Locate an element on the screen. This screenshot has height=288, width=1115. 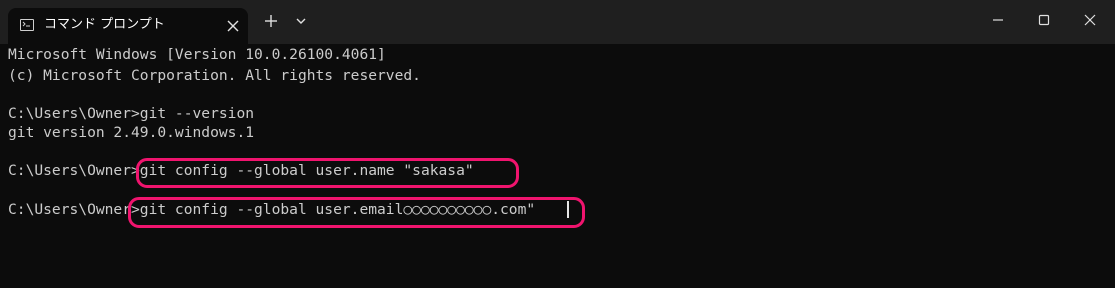
chevron-down-icon is located at coordinates (301, 21).